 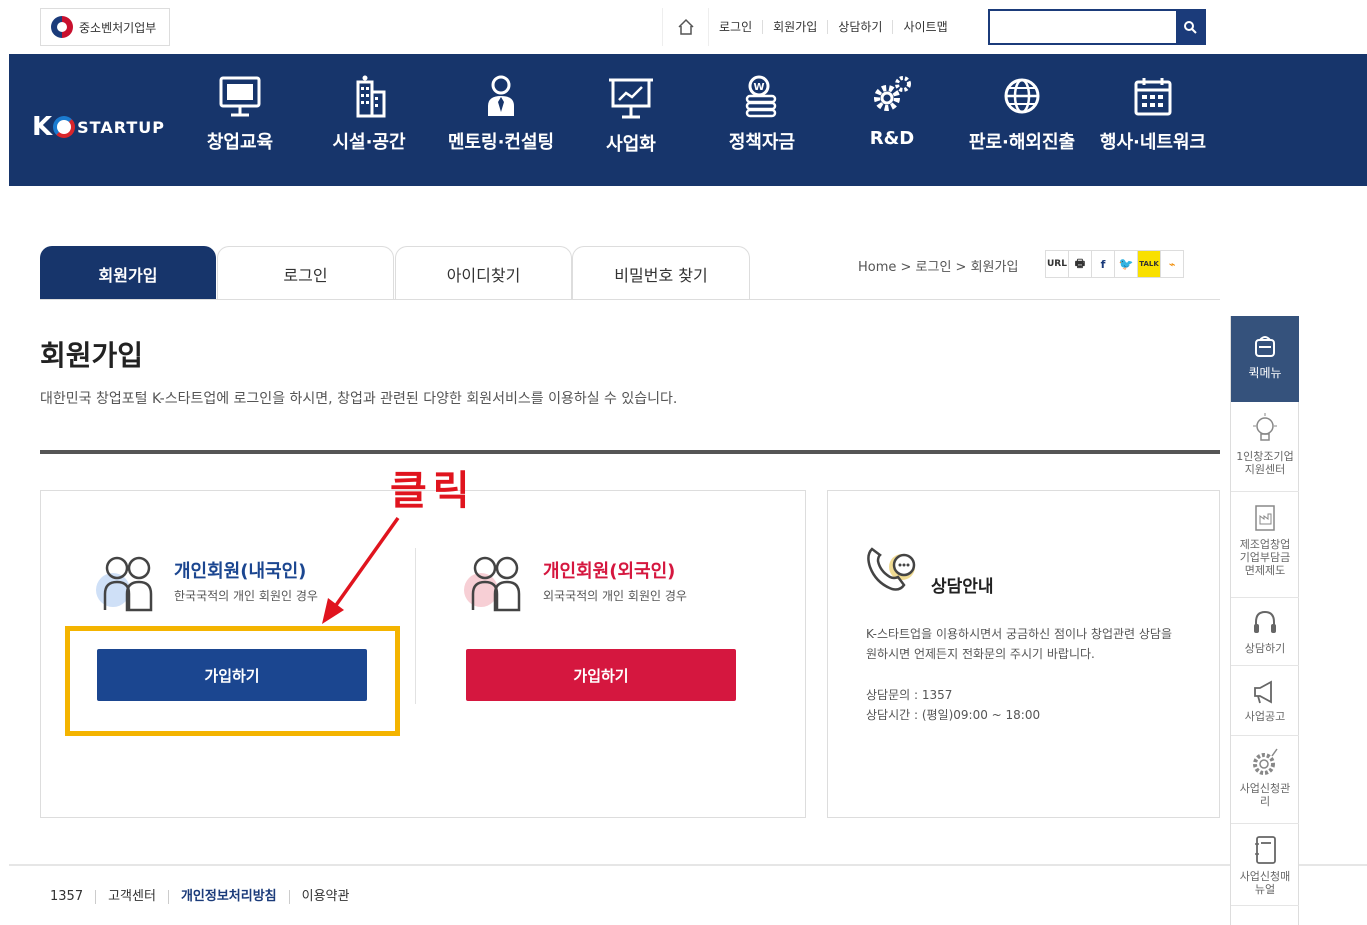 I want to click on annotation-highlight-box, so click(x=232, y=681).